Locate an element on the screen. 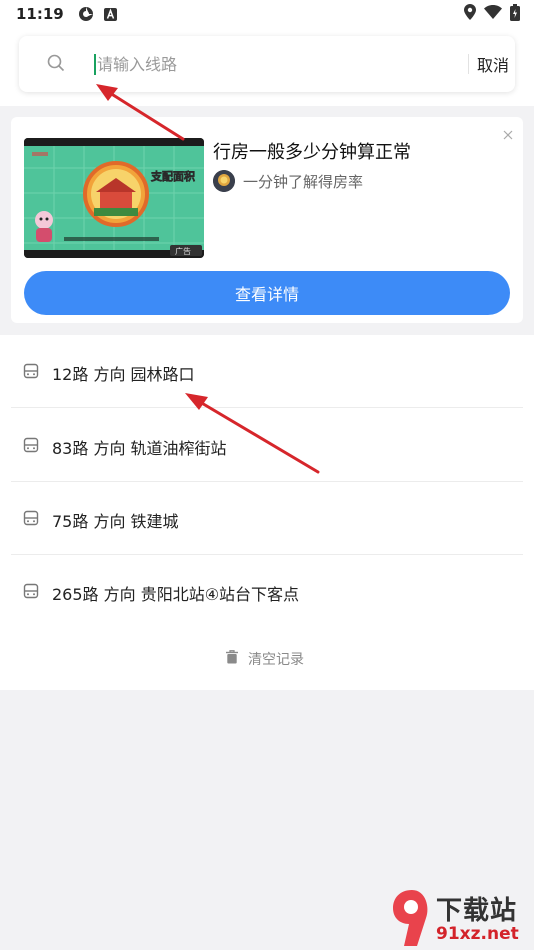 This screenshot has width=534, height=950. list-item: 265路 方向 贵阳北站④站台下客点 is located at coordinates (267, 591).